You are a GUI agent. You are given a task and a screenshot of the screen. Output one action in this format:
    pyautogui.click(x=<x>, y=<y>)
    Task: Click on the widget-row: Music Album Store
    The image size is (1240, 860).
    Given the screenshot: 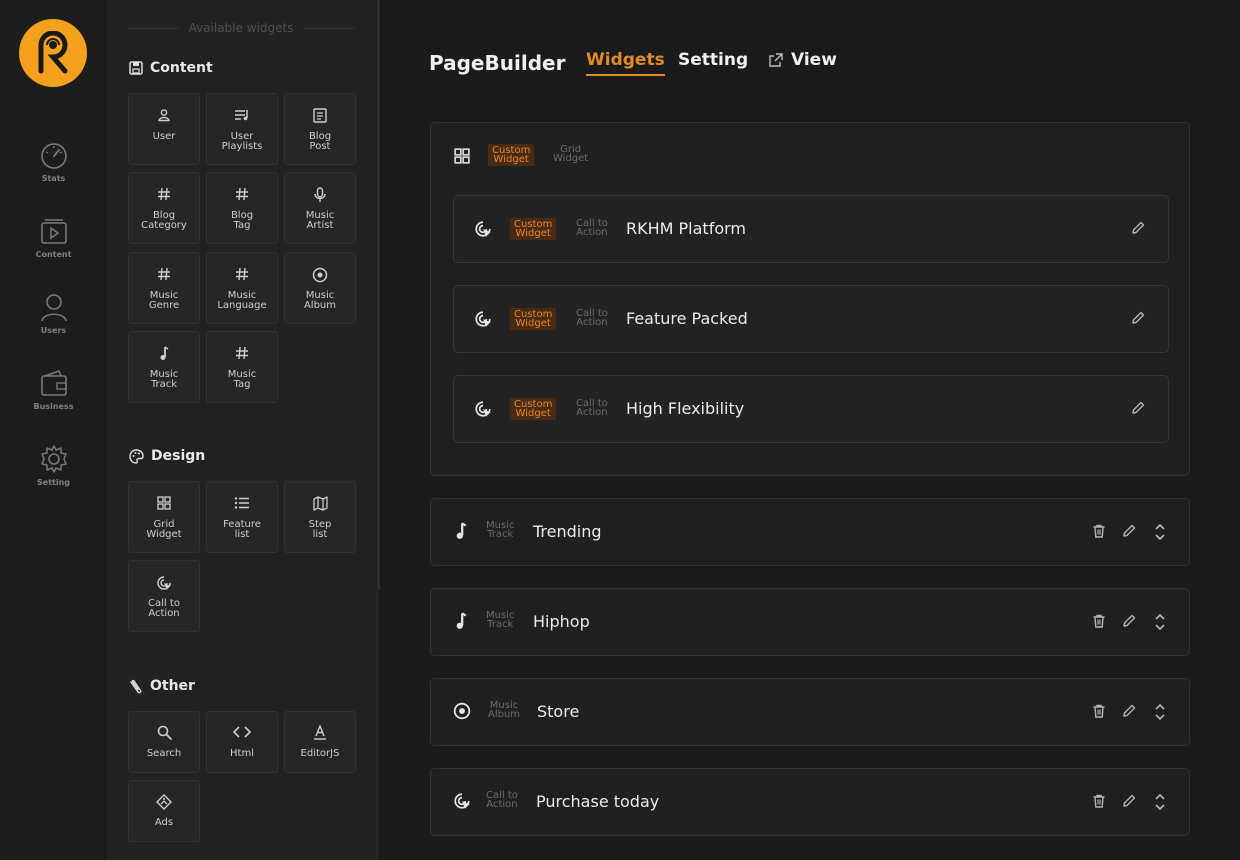 What is the action you would take?
    pyautogui.click(x=810, y=712)
    